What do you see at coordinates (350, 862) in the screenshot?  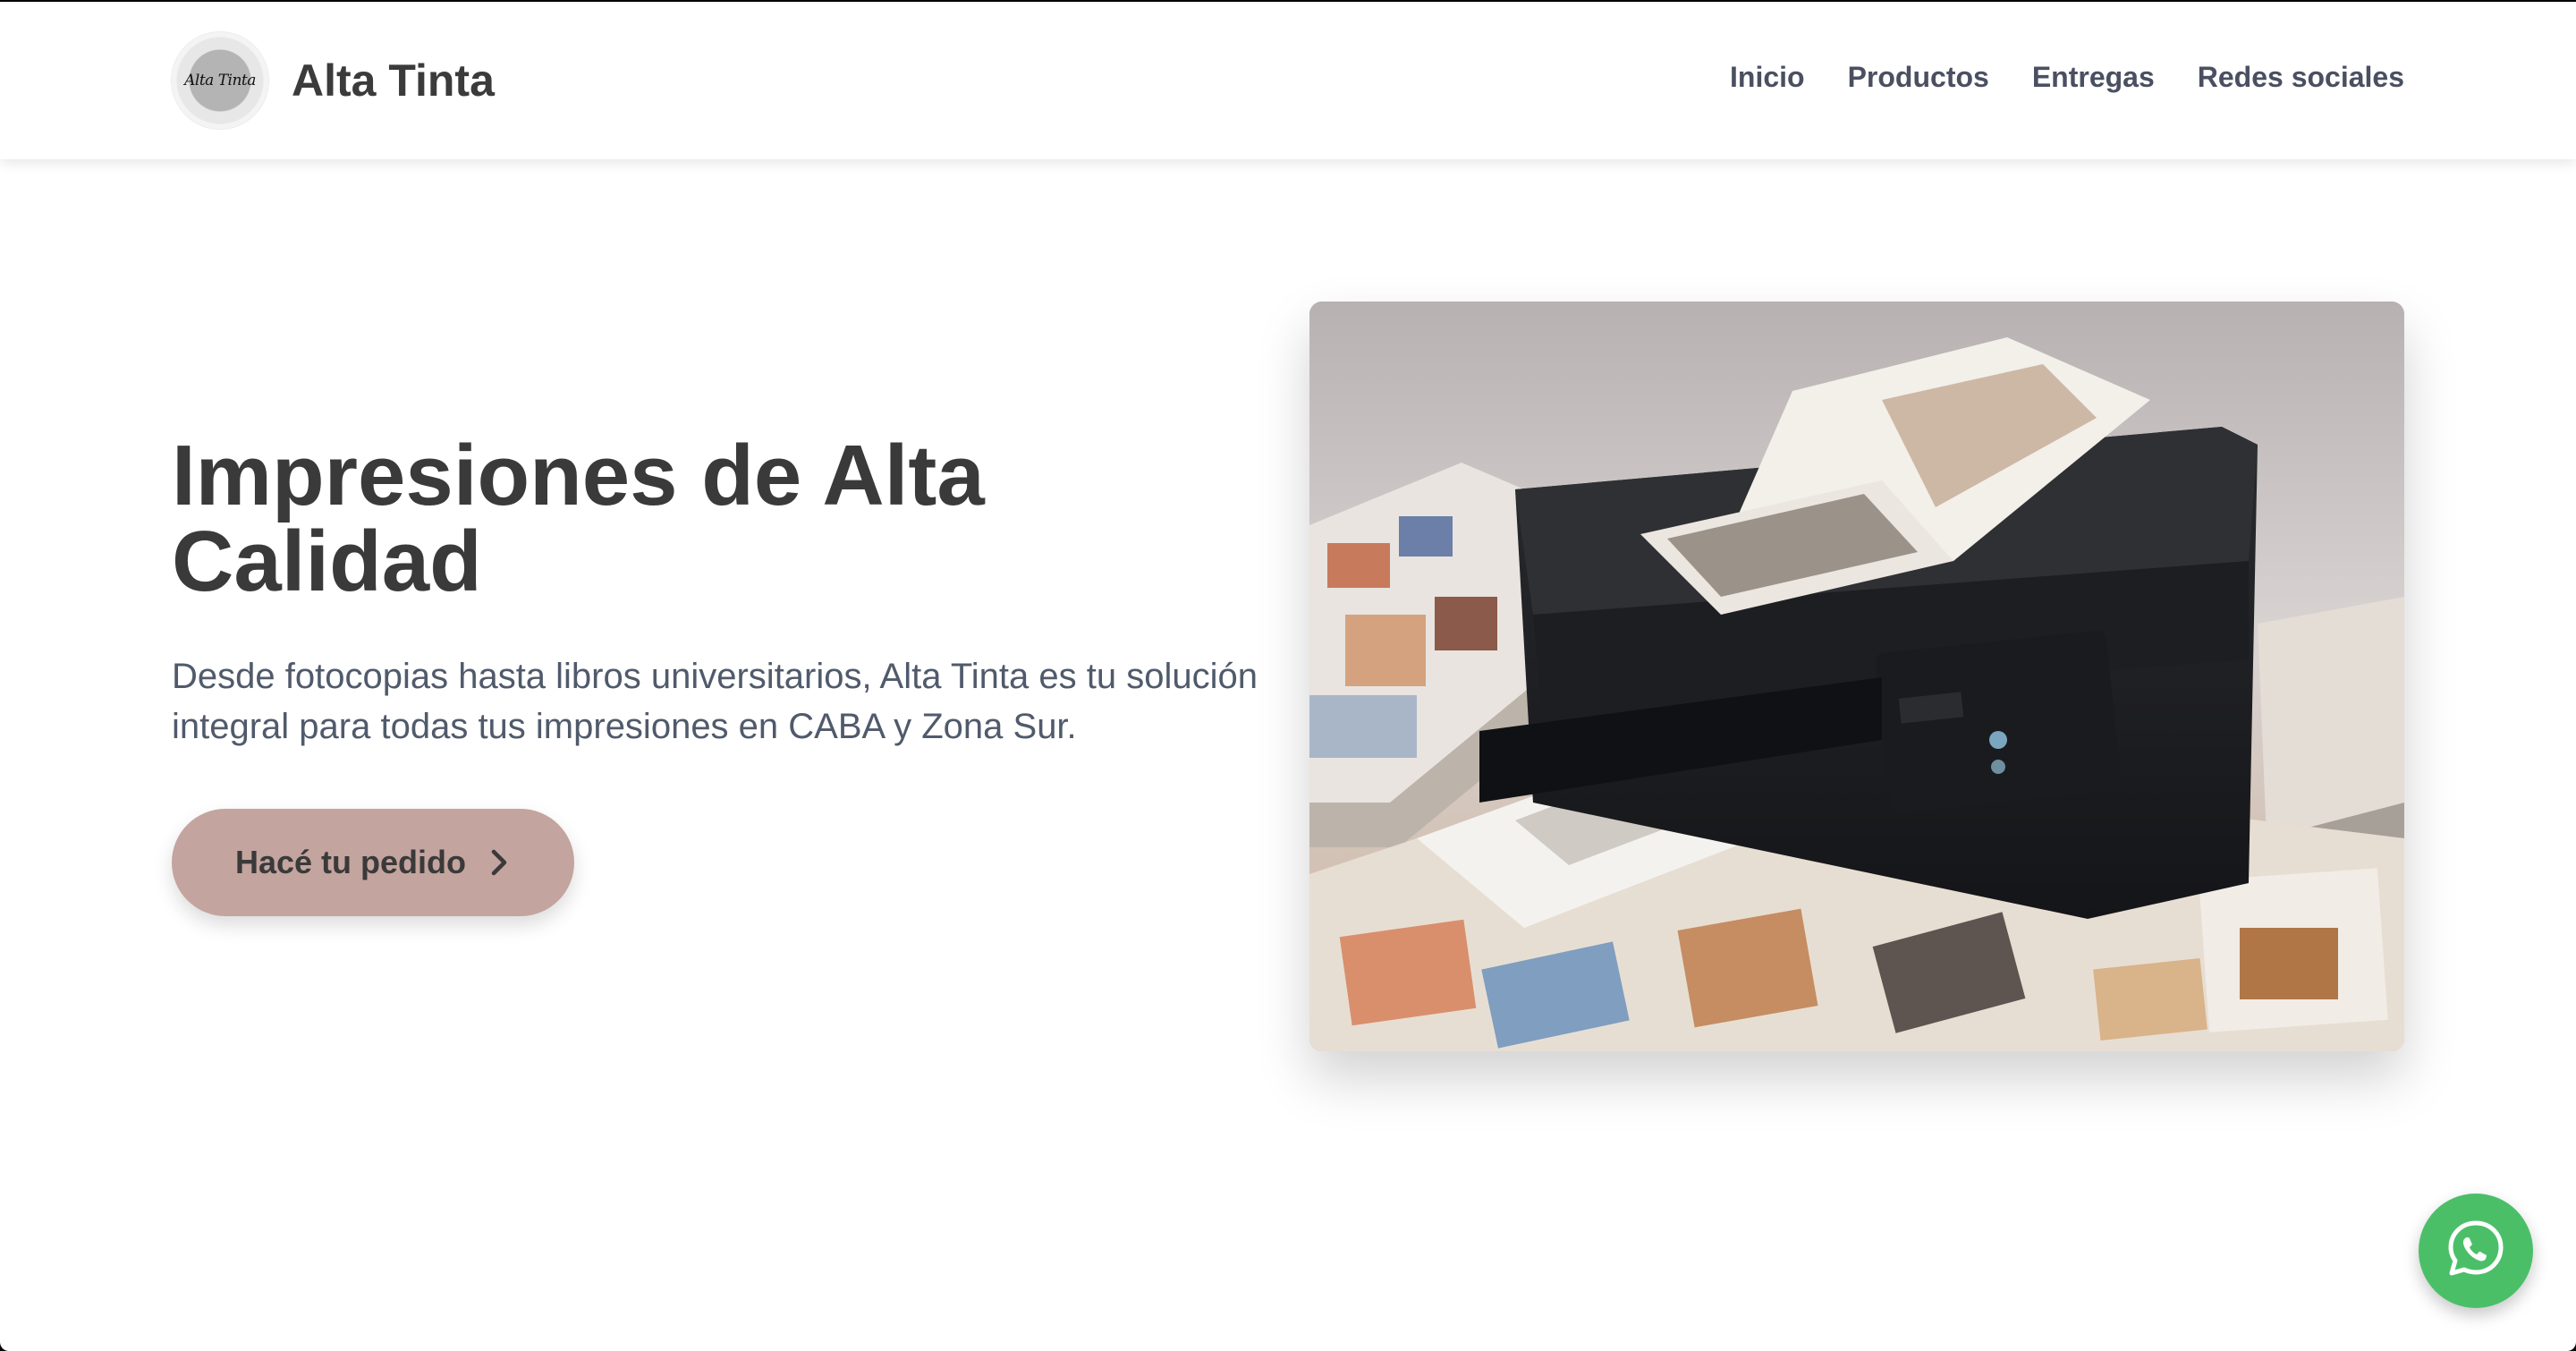 I see `order-button-label: Hacé tu pedido` at bounding box center [350, 862].